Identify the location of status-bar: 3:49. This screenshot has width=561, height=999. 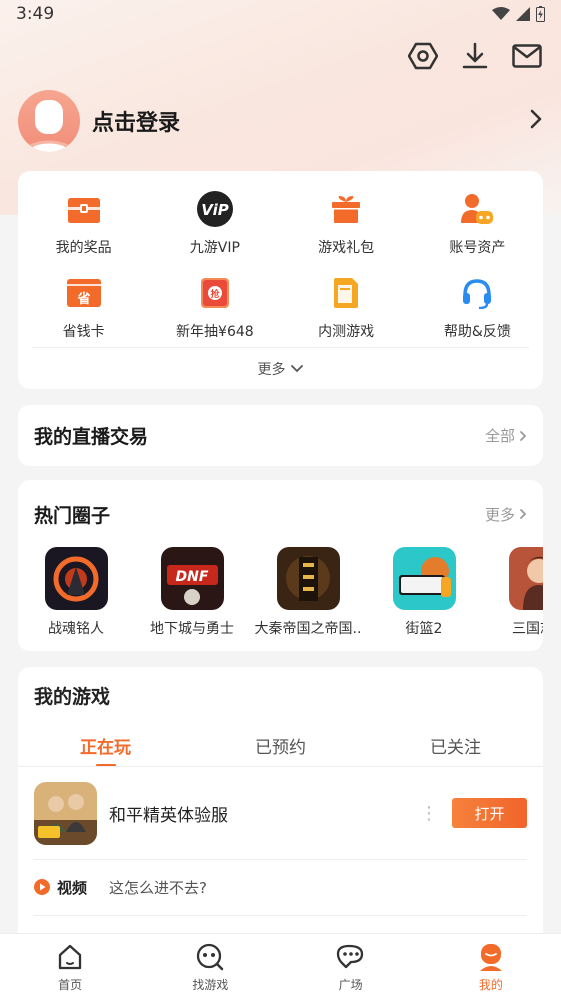
(280, 14).